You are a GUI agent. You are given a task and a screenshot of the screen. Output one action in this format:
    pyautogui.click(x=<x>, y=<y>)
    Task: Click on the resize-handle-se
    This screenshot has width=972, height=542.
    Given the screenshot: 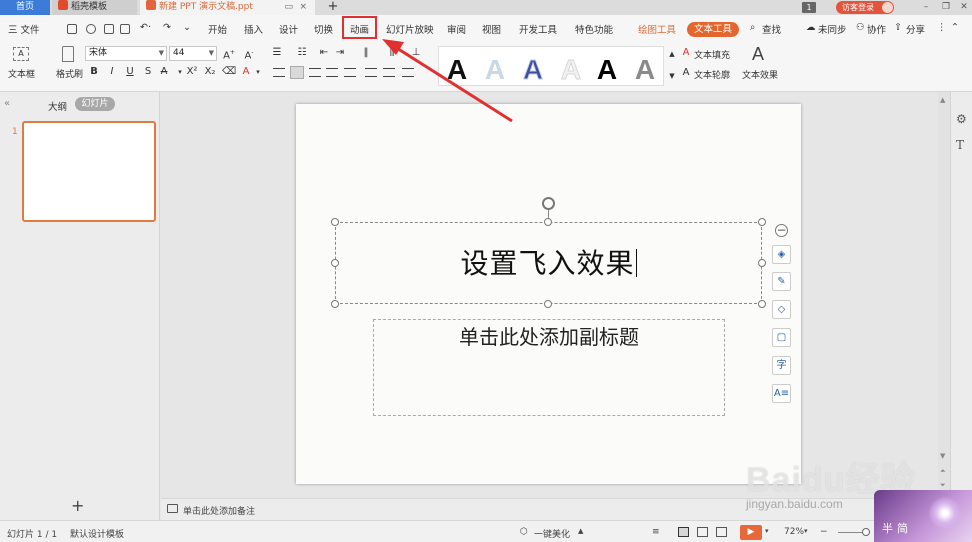 What is the action you would take?
    pyautogui.click(x=762, y=304)
    